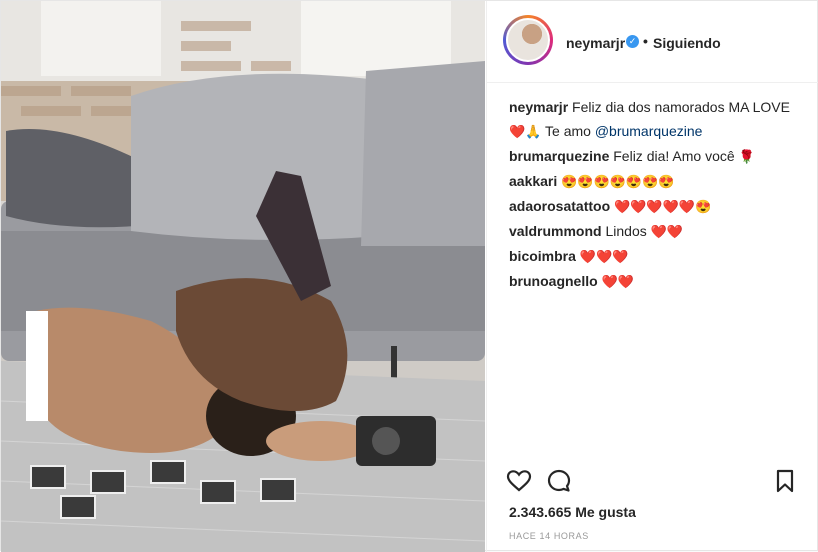 Image resolution: width=818 pixels, height=552 pixels. I want to click on comment-icon, so click(559, 481).